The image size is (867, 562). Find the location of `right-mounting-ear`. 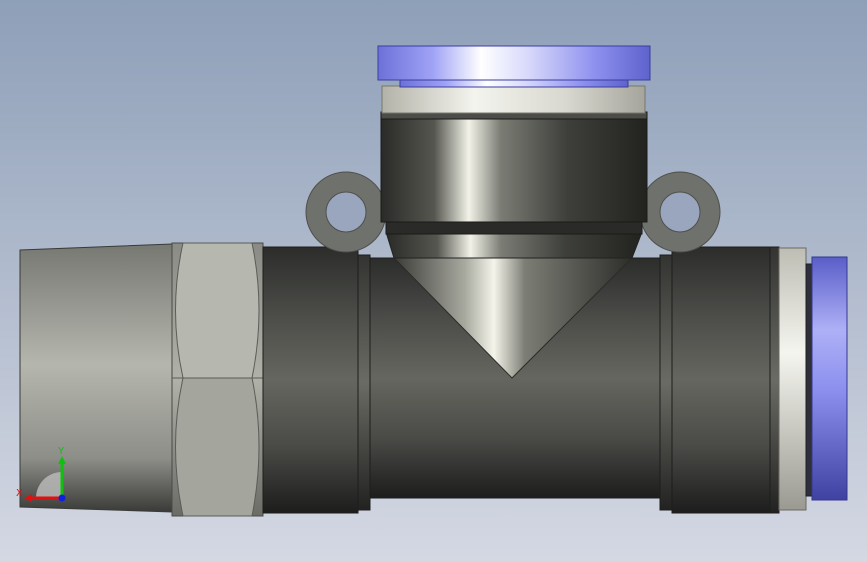

right-mounting-ear is located at coordinates (680, 212).